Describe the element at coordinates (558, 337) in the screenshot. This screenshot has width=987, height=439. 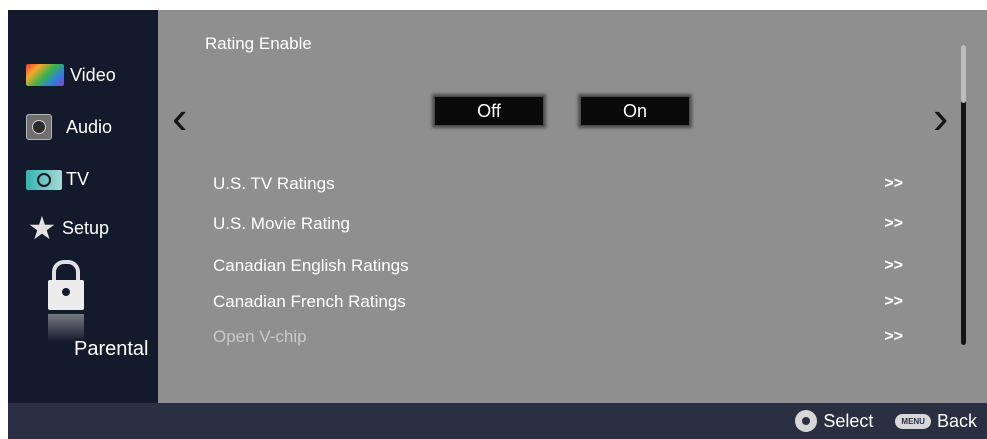
I see `list-item-open-v-chip: Open V-chip >>` at that location.